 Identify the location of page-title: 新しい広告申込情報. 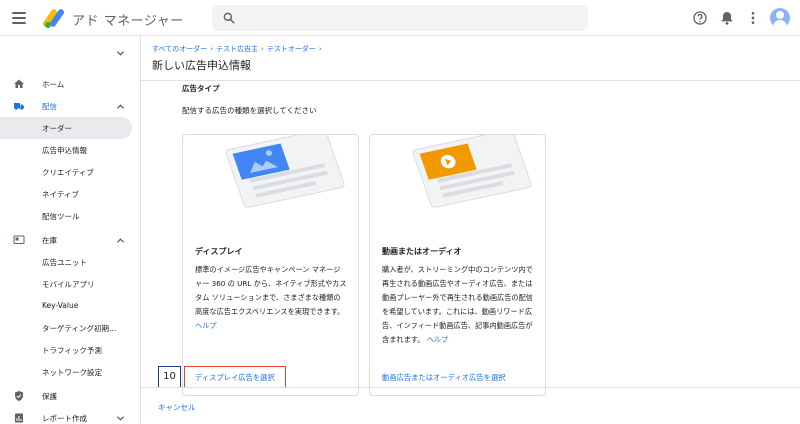
(201, 65).